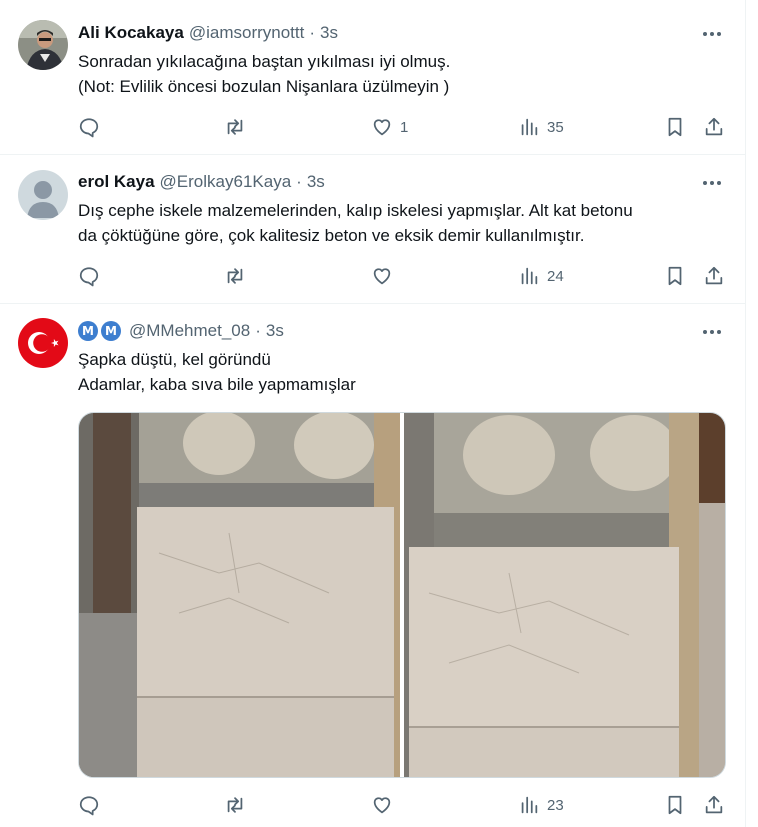  Describe the element at coordinates (541, 805) in the screenshot. I see `views-button: 23` at that location.